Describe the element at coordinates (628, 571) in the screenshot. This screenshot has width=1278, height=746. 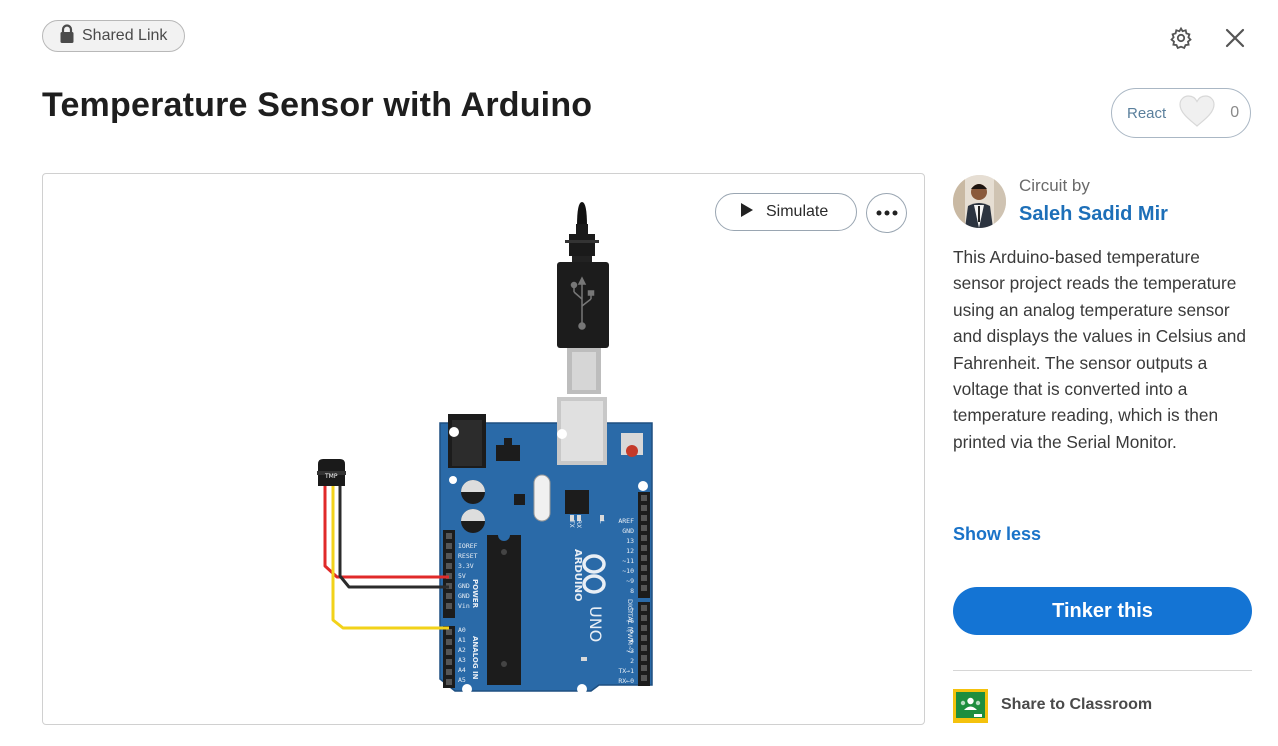
I see `digital-pin-label: ~10` at that location.